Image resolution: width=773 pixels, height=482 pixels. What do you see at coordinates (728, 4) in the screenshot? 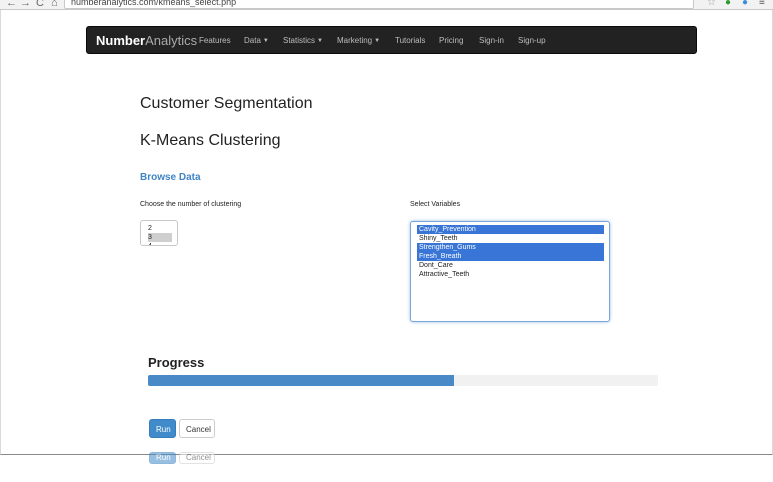
I see `extension-green-icon: ●` at bounding box center [728, 4].